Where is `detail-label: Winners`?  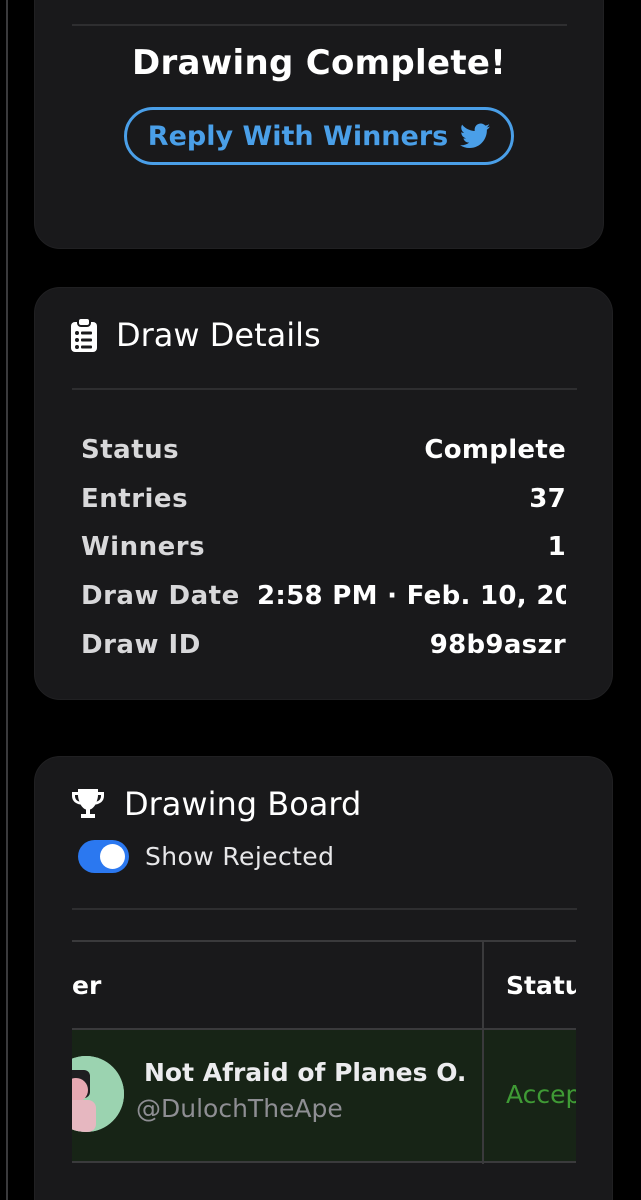 detail-label: Winners is located at coordinates (143, 547).